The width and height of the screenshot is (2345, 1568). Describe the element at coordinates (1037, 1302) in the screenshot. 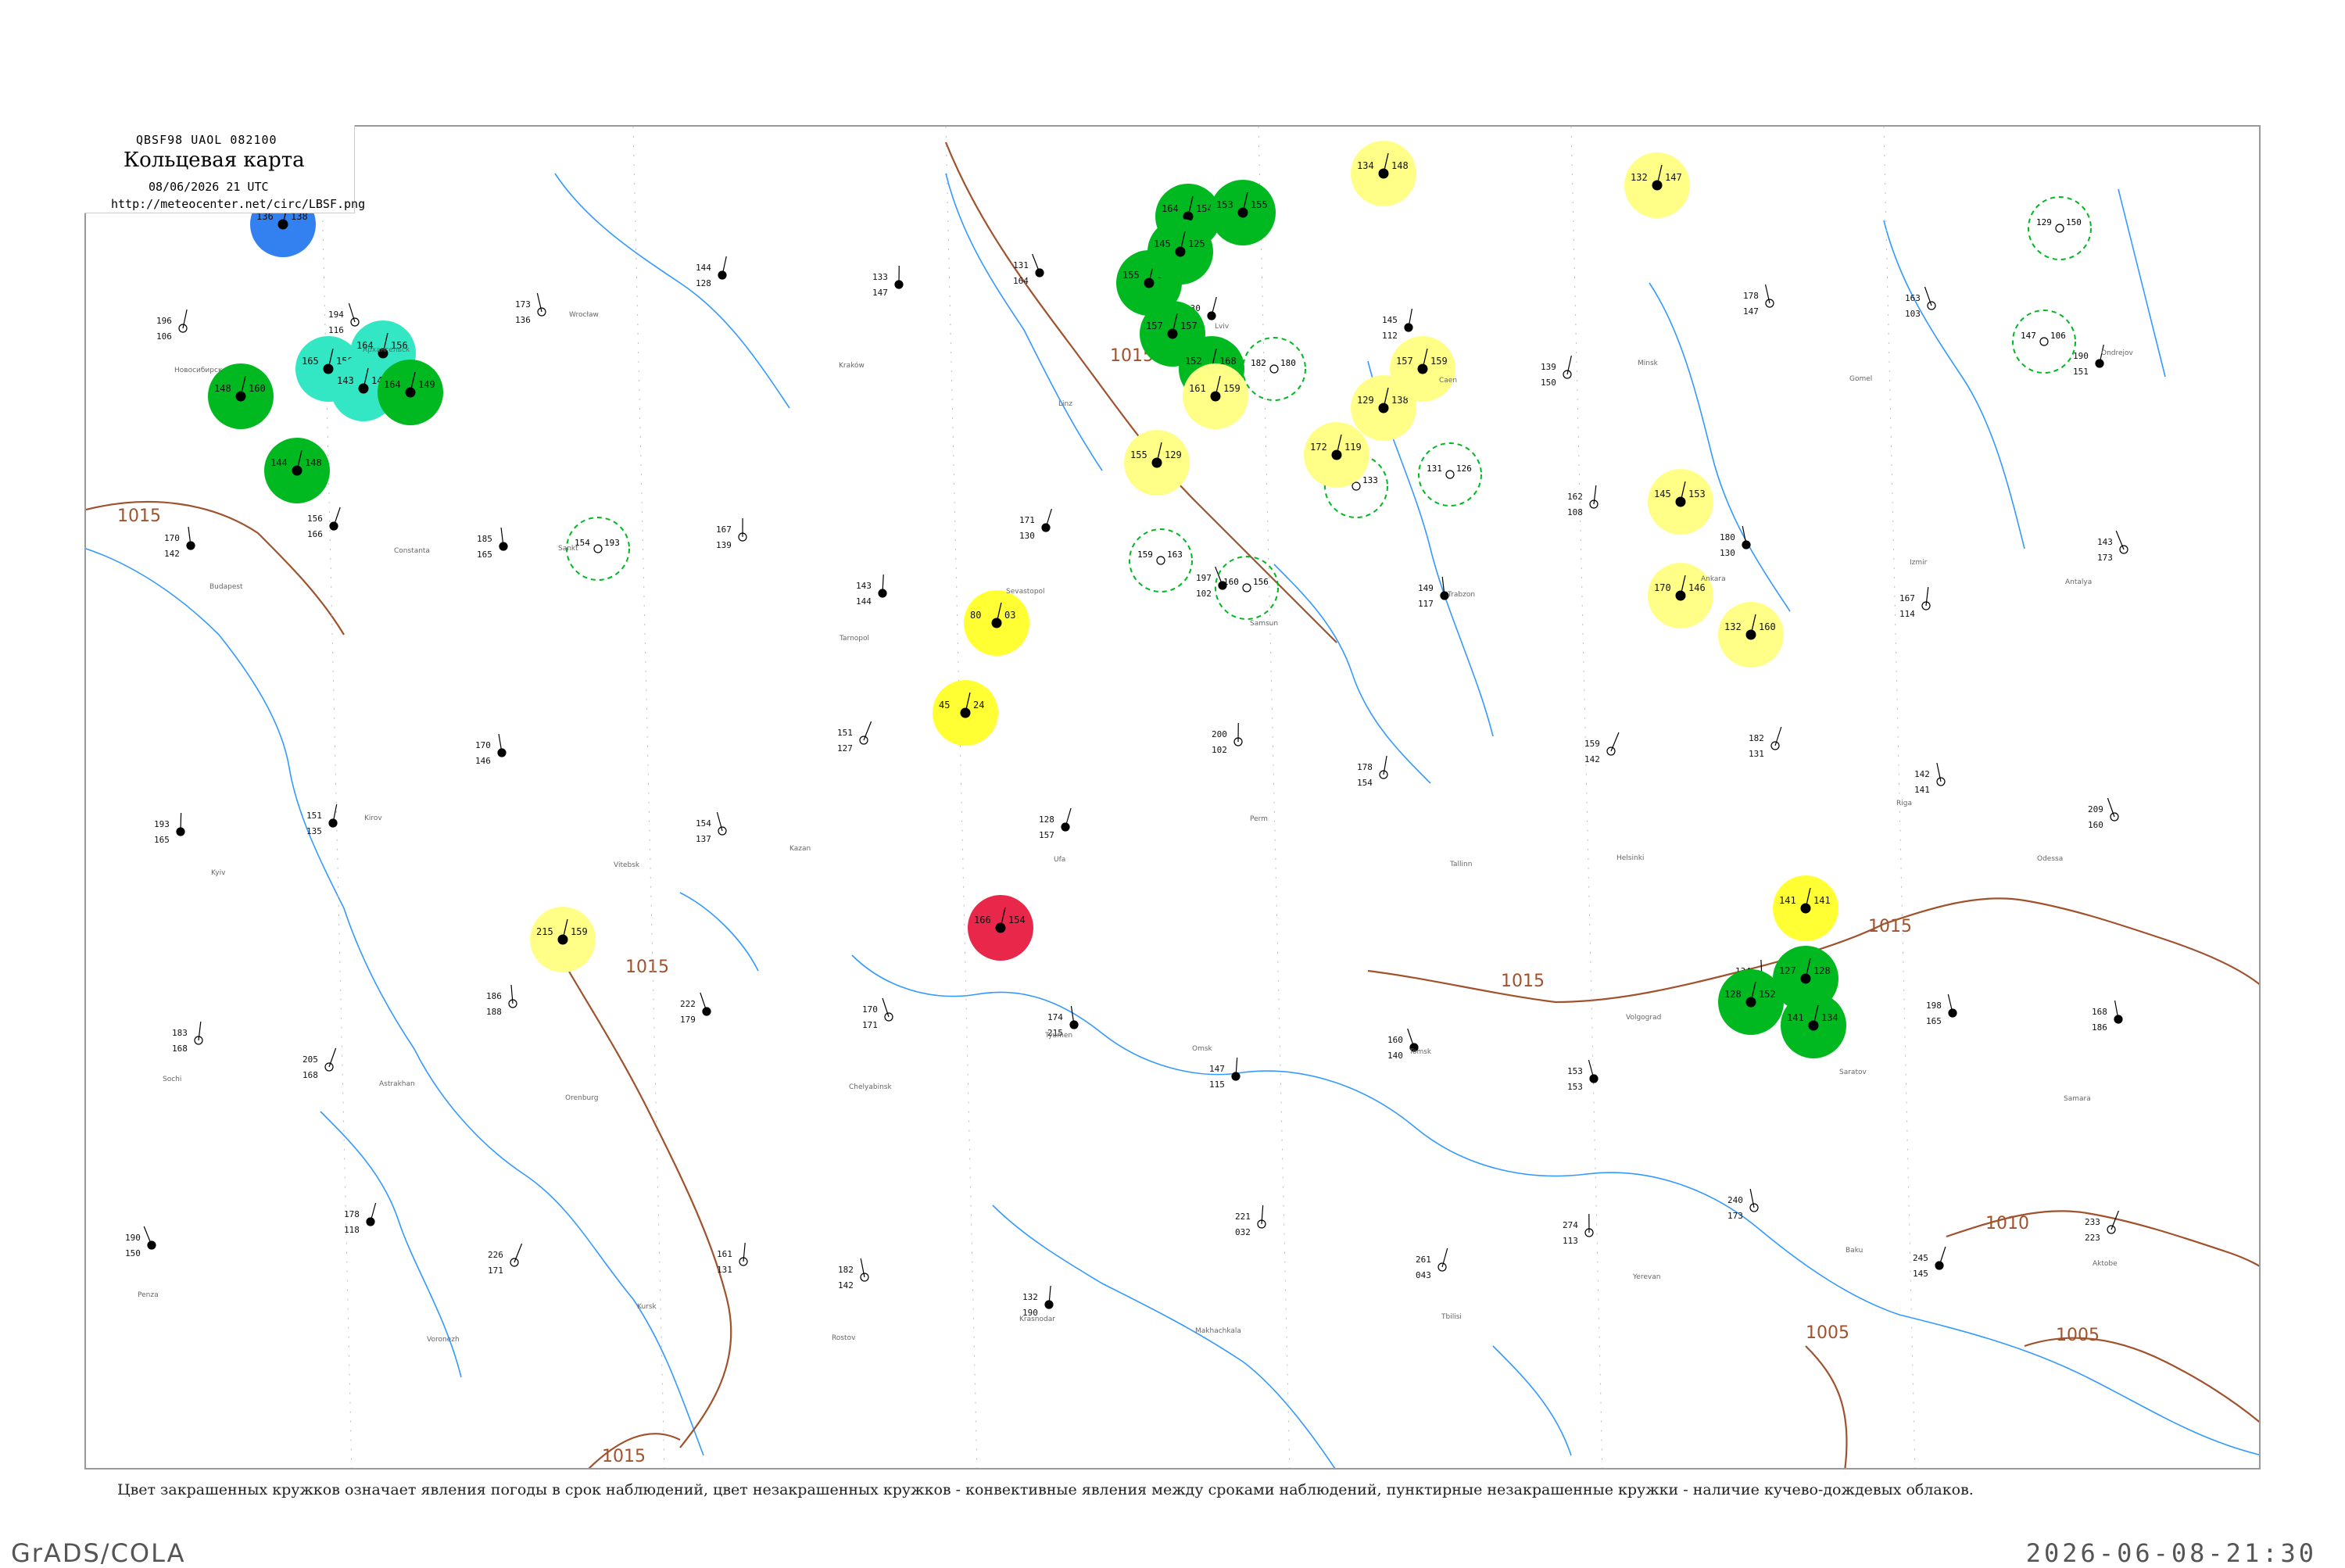

I see `station-plot: 132190` at that location.